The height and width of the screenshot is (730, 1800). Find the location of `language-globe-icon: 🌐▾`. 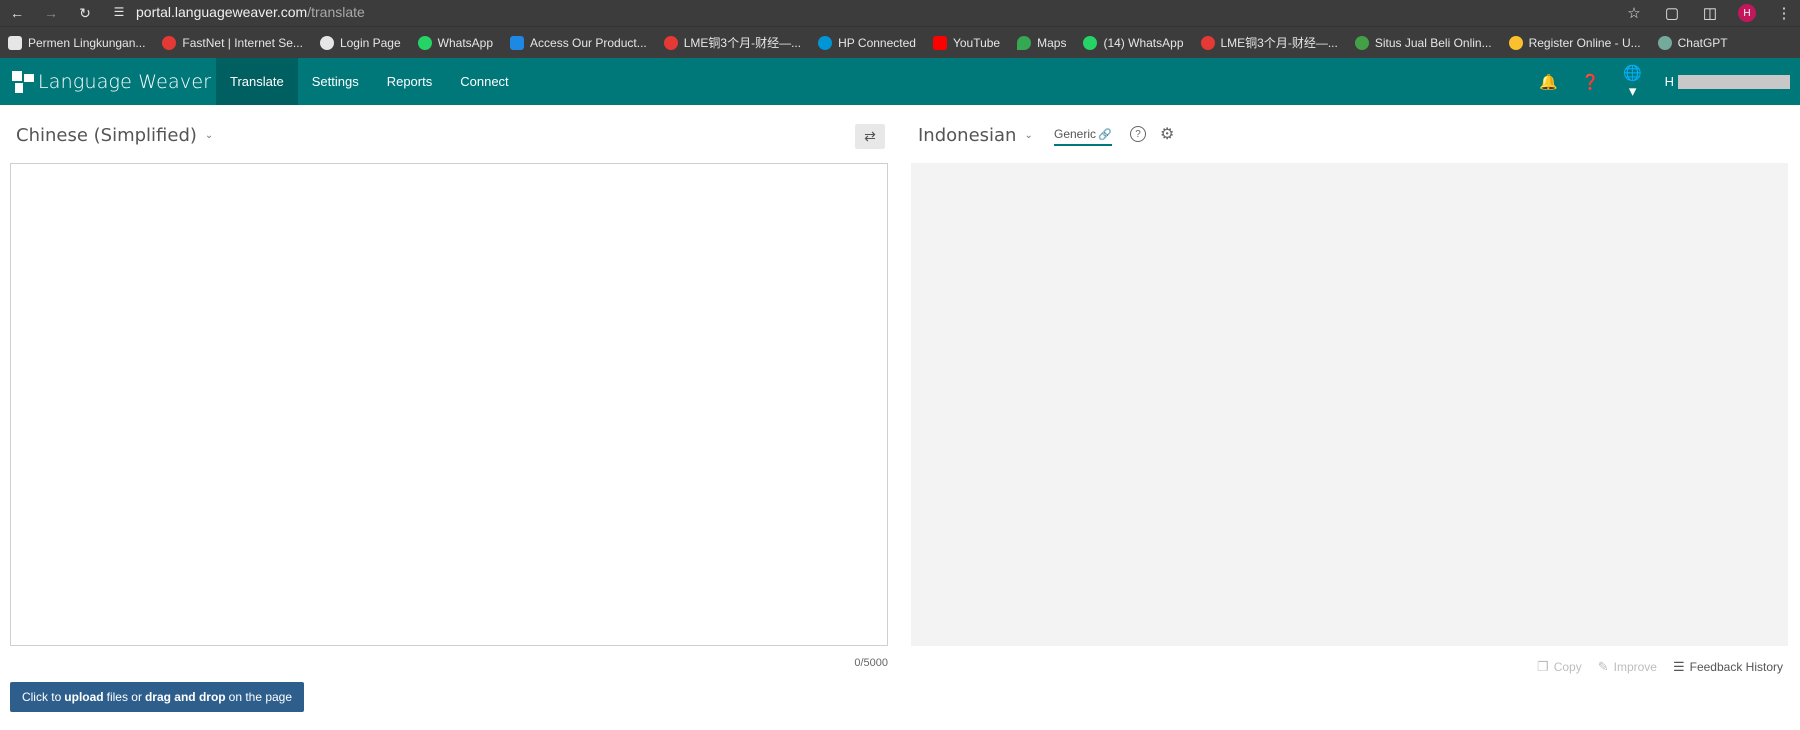

language-globe-icon: 🌐▾ is located at coordinates (1633, 82).